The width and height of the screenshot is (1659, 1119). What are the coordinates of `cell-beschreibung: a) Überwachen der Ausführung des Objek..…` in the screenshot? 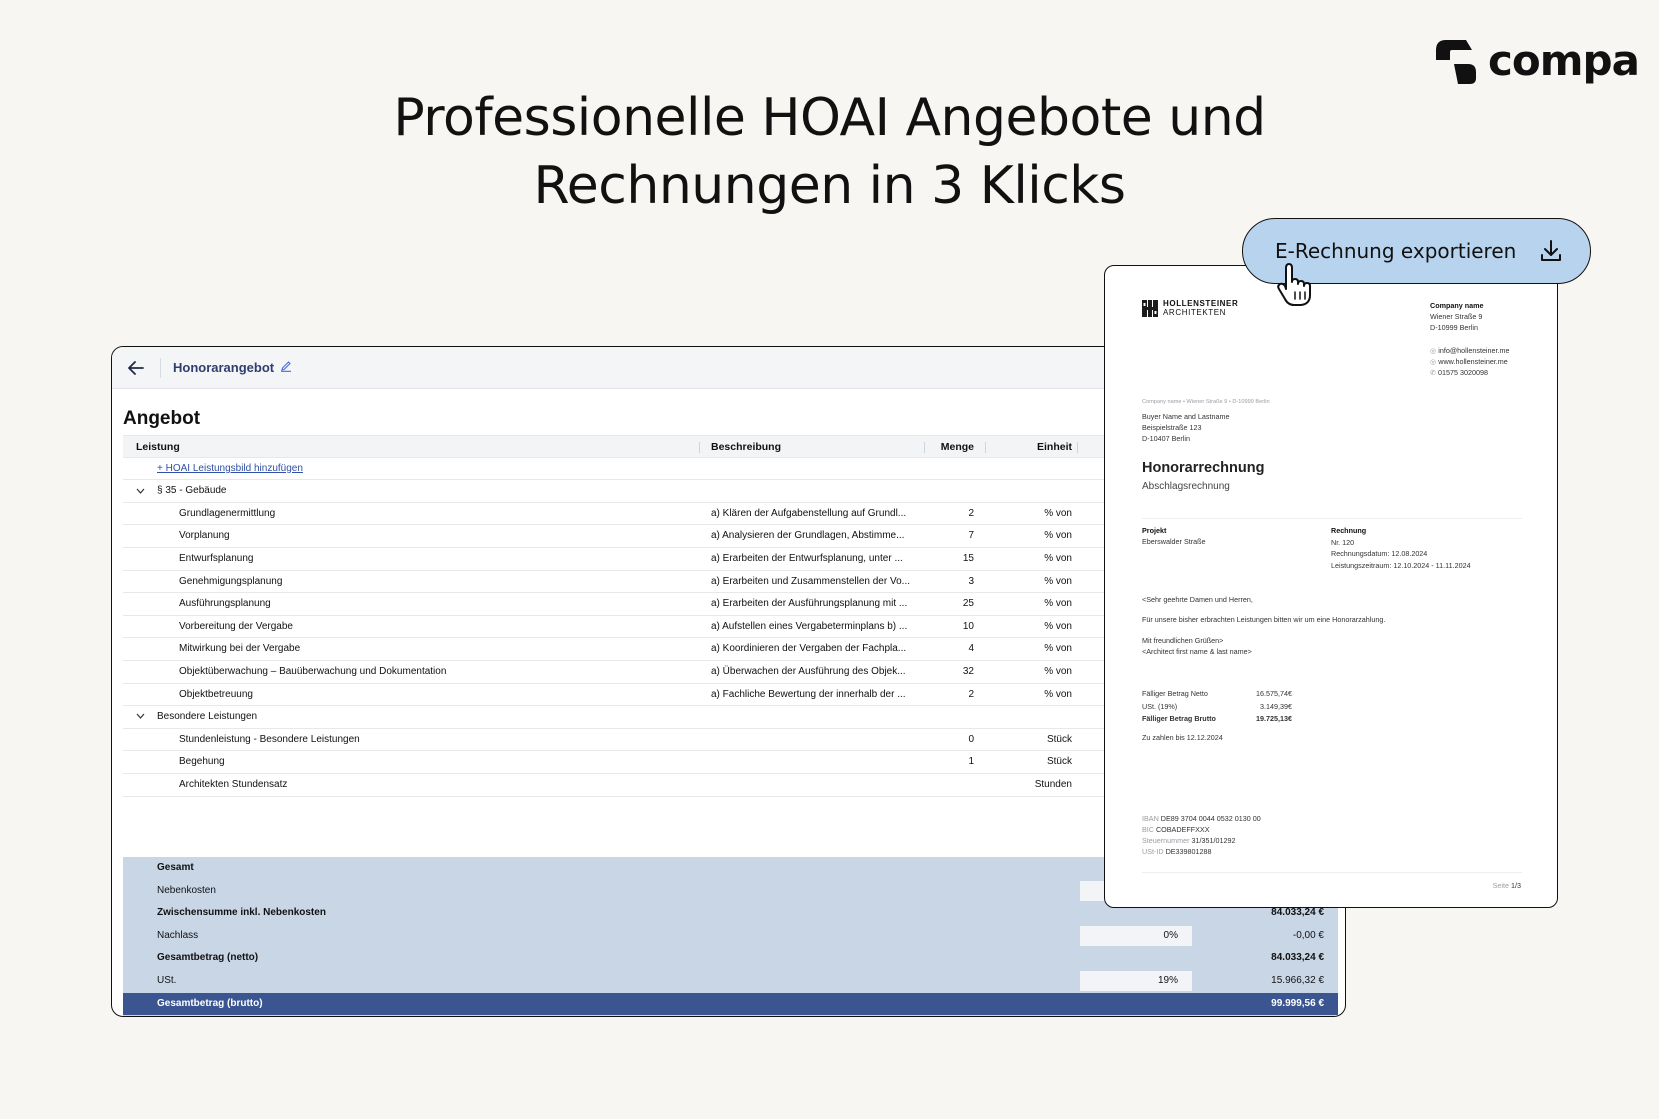 It's located at (808, 671).